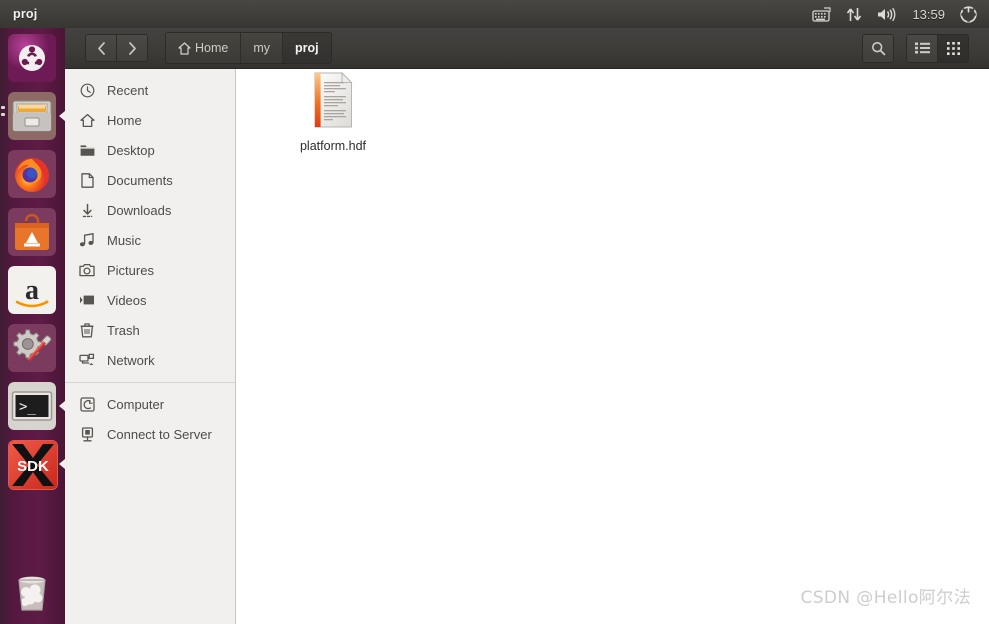  I want to click on sidebar-item-label: Connect to Server, so click(159, 434).